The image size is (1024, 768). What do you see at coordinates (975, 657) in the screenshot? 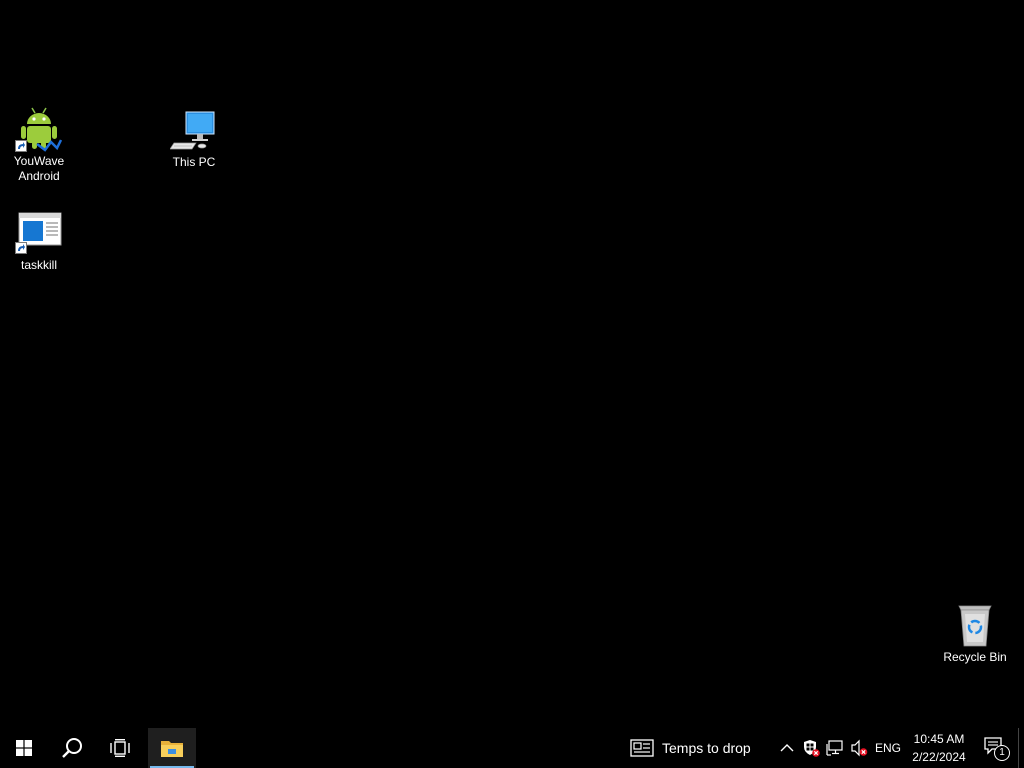
I see `desktop-icon-label: Recycle Bin` at bounding box center [975, 657].